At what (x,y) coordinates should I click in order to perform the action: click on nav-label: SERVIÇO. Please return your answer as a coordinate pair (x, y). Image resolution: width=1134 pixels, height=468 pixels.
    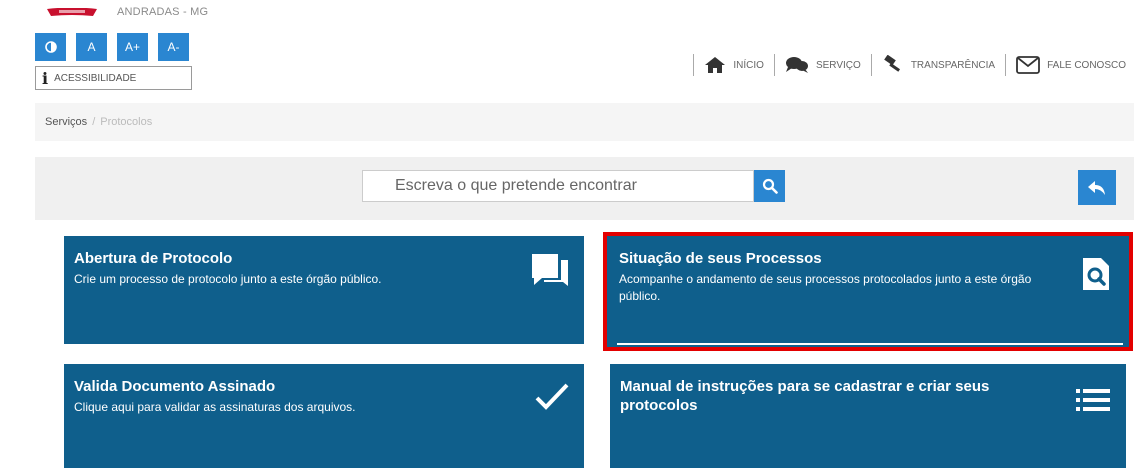
    Looking at the image, I should click on (838, 65).